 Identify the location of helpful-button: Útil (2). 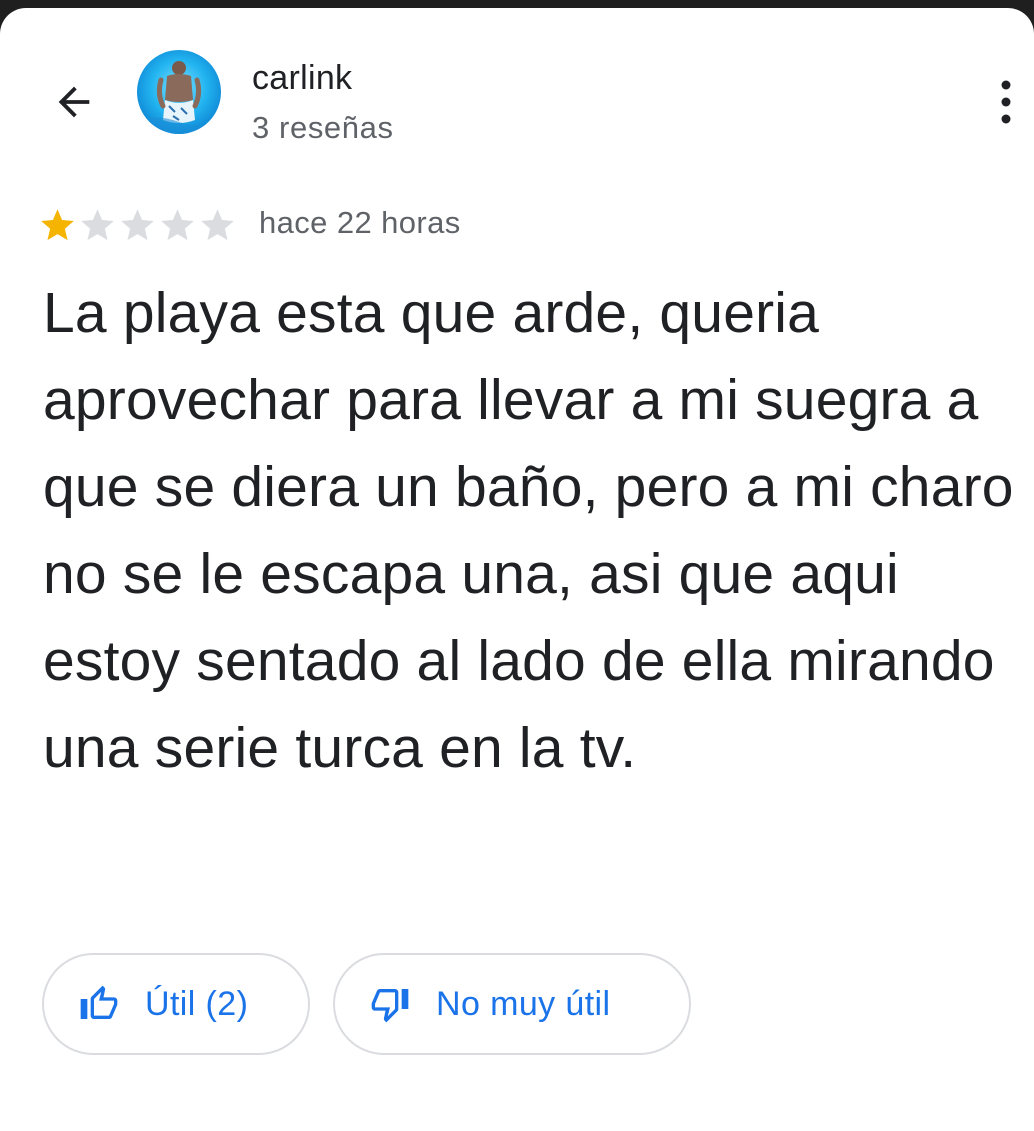
(176, 1004).